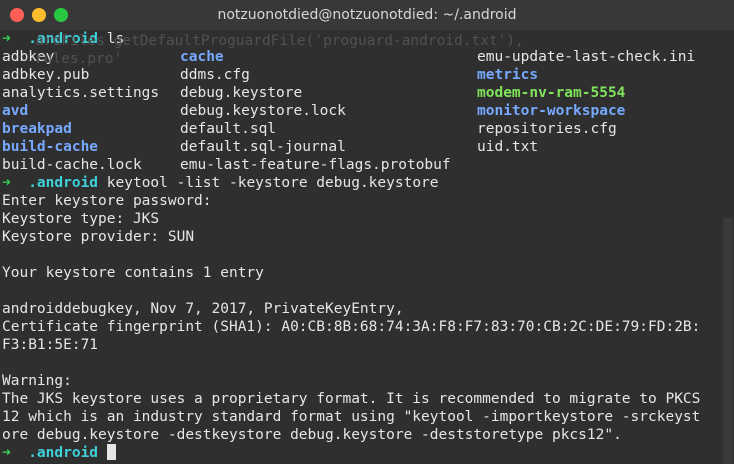 This screenshot has width=734, height=464. What do you see at coordinates (50, 147) in the screenshot?
I see `ls-directory-entry: build-cache` at bounding box center [50, 147].